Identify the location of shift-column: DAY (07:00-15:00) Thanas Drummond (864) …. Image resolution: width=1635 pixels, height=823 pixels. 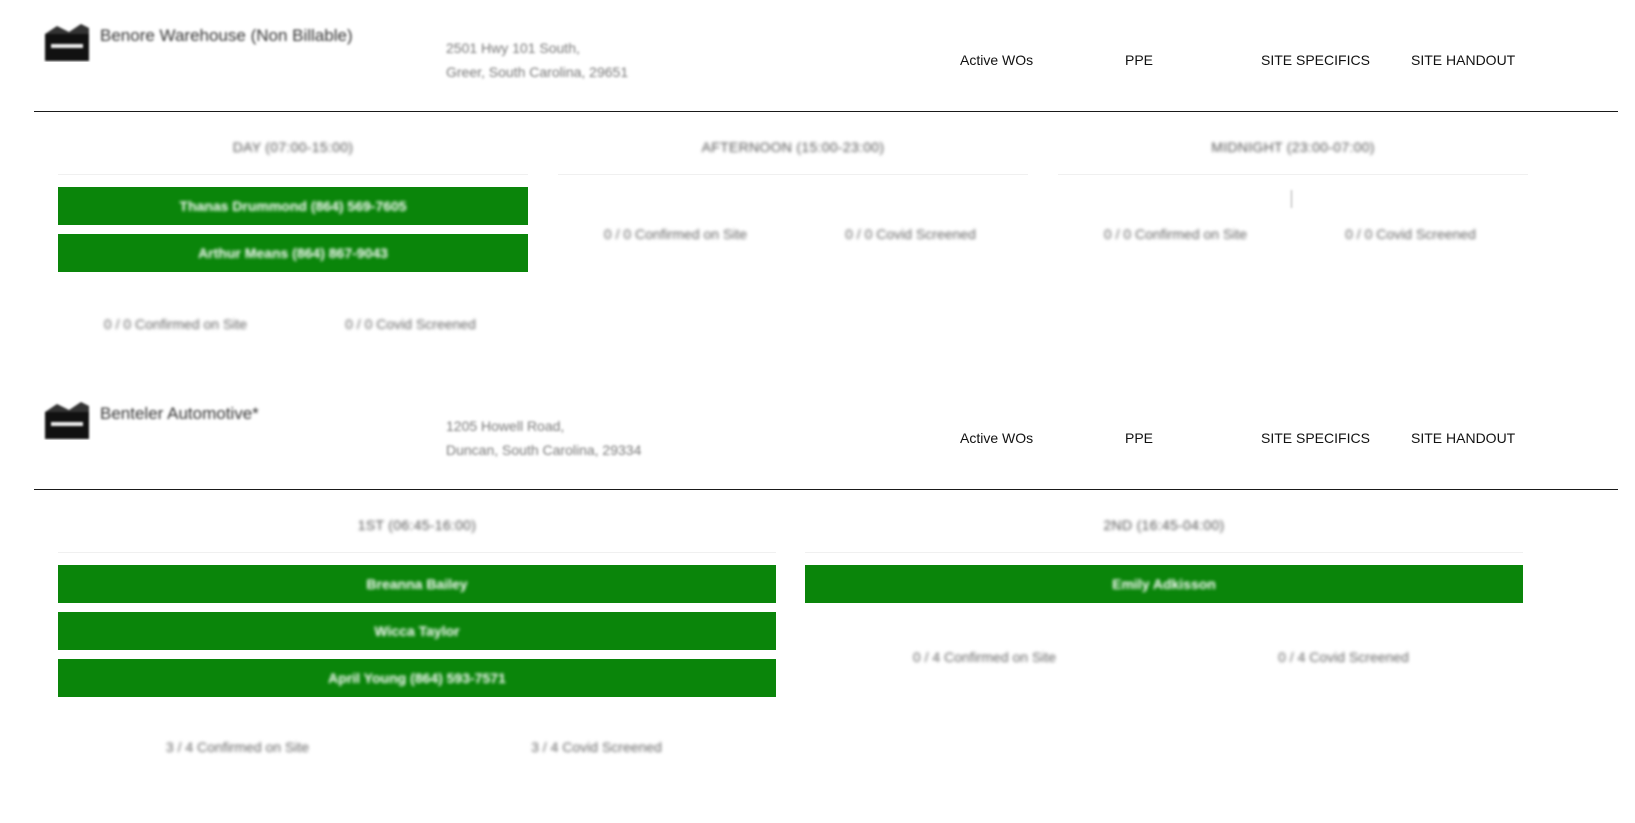
(293, 232).